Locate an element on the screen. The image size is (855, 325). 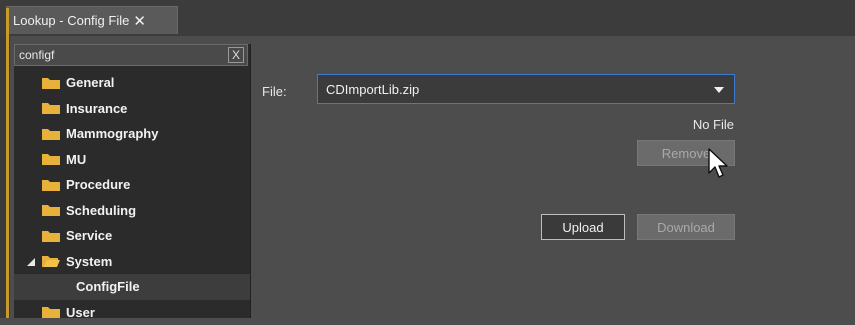
search-box: X is located at coordinates (131, 55).